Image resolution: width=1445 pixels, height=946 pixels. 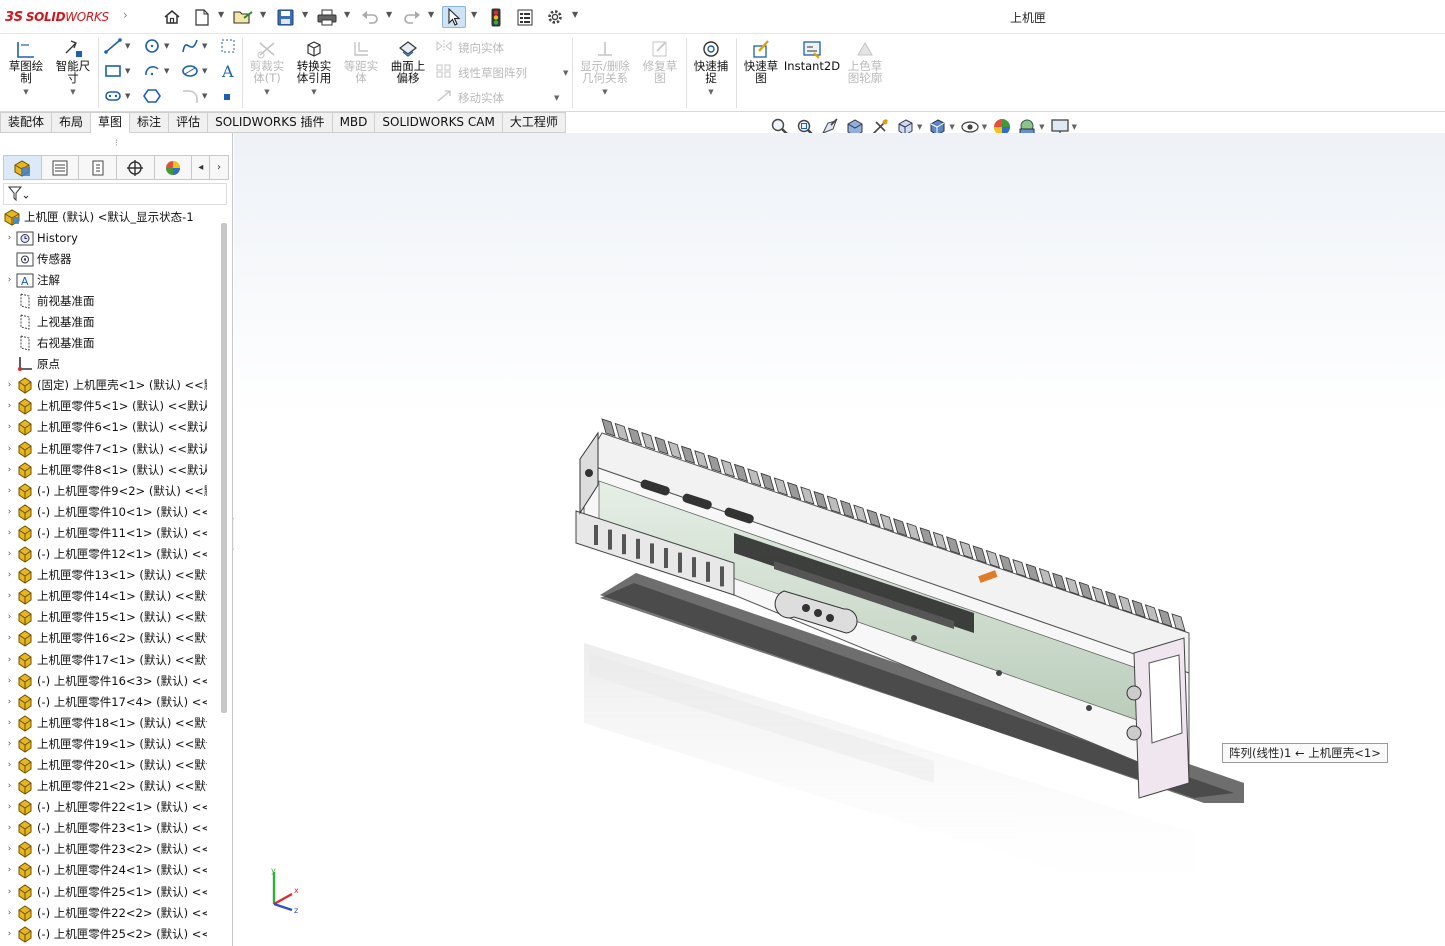 I want to click on tree-item: › 上机匣零件20<1> (默认) <<默认, so click(x=109, y=764).